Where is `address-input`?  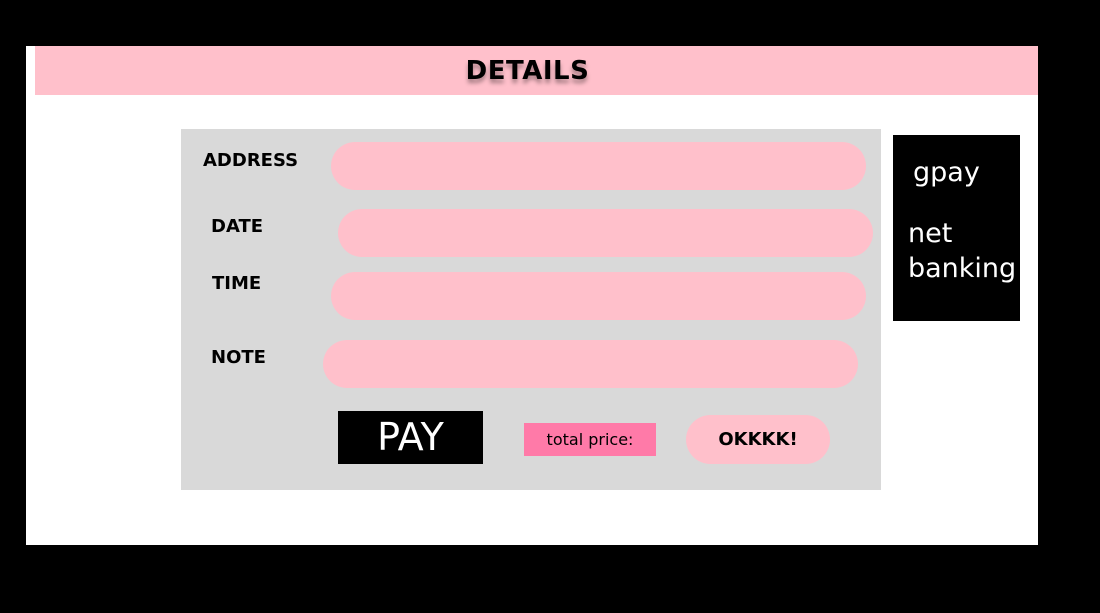 address-input is located at coordinates (598, 166).